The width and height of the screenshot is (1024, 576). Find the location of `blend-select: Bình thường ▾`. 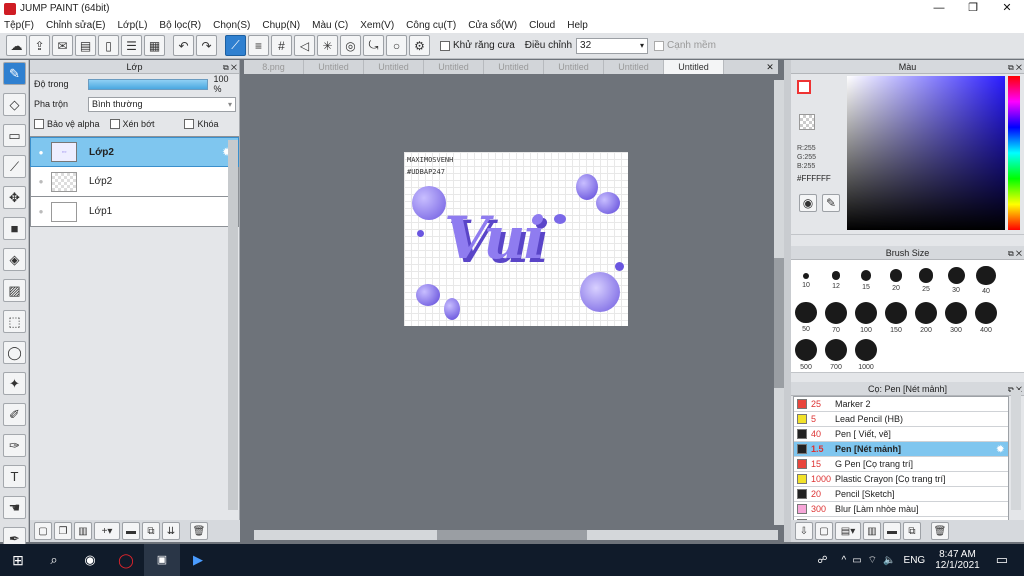

blend-select: Bình thường ▾ is located at coordinates (162, 104).